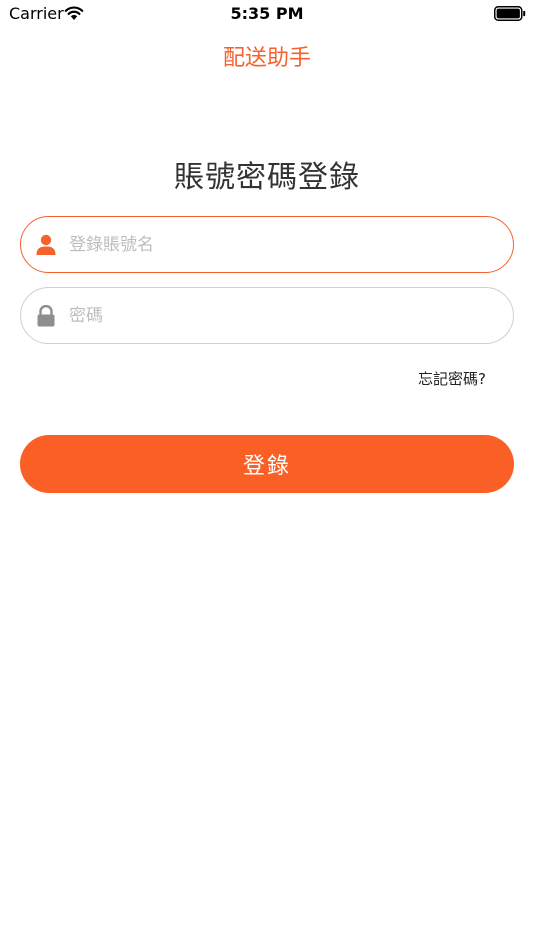 Image resolution: width=534 pixels, height=950 pixels. I want to click on password-field, so click(267, 315).